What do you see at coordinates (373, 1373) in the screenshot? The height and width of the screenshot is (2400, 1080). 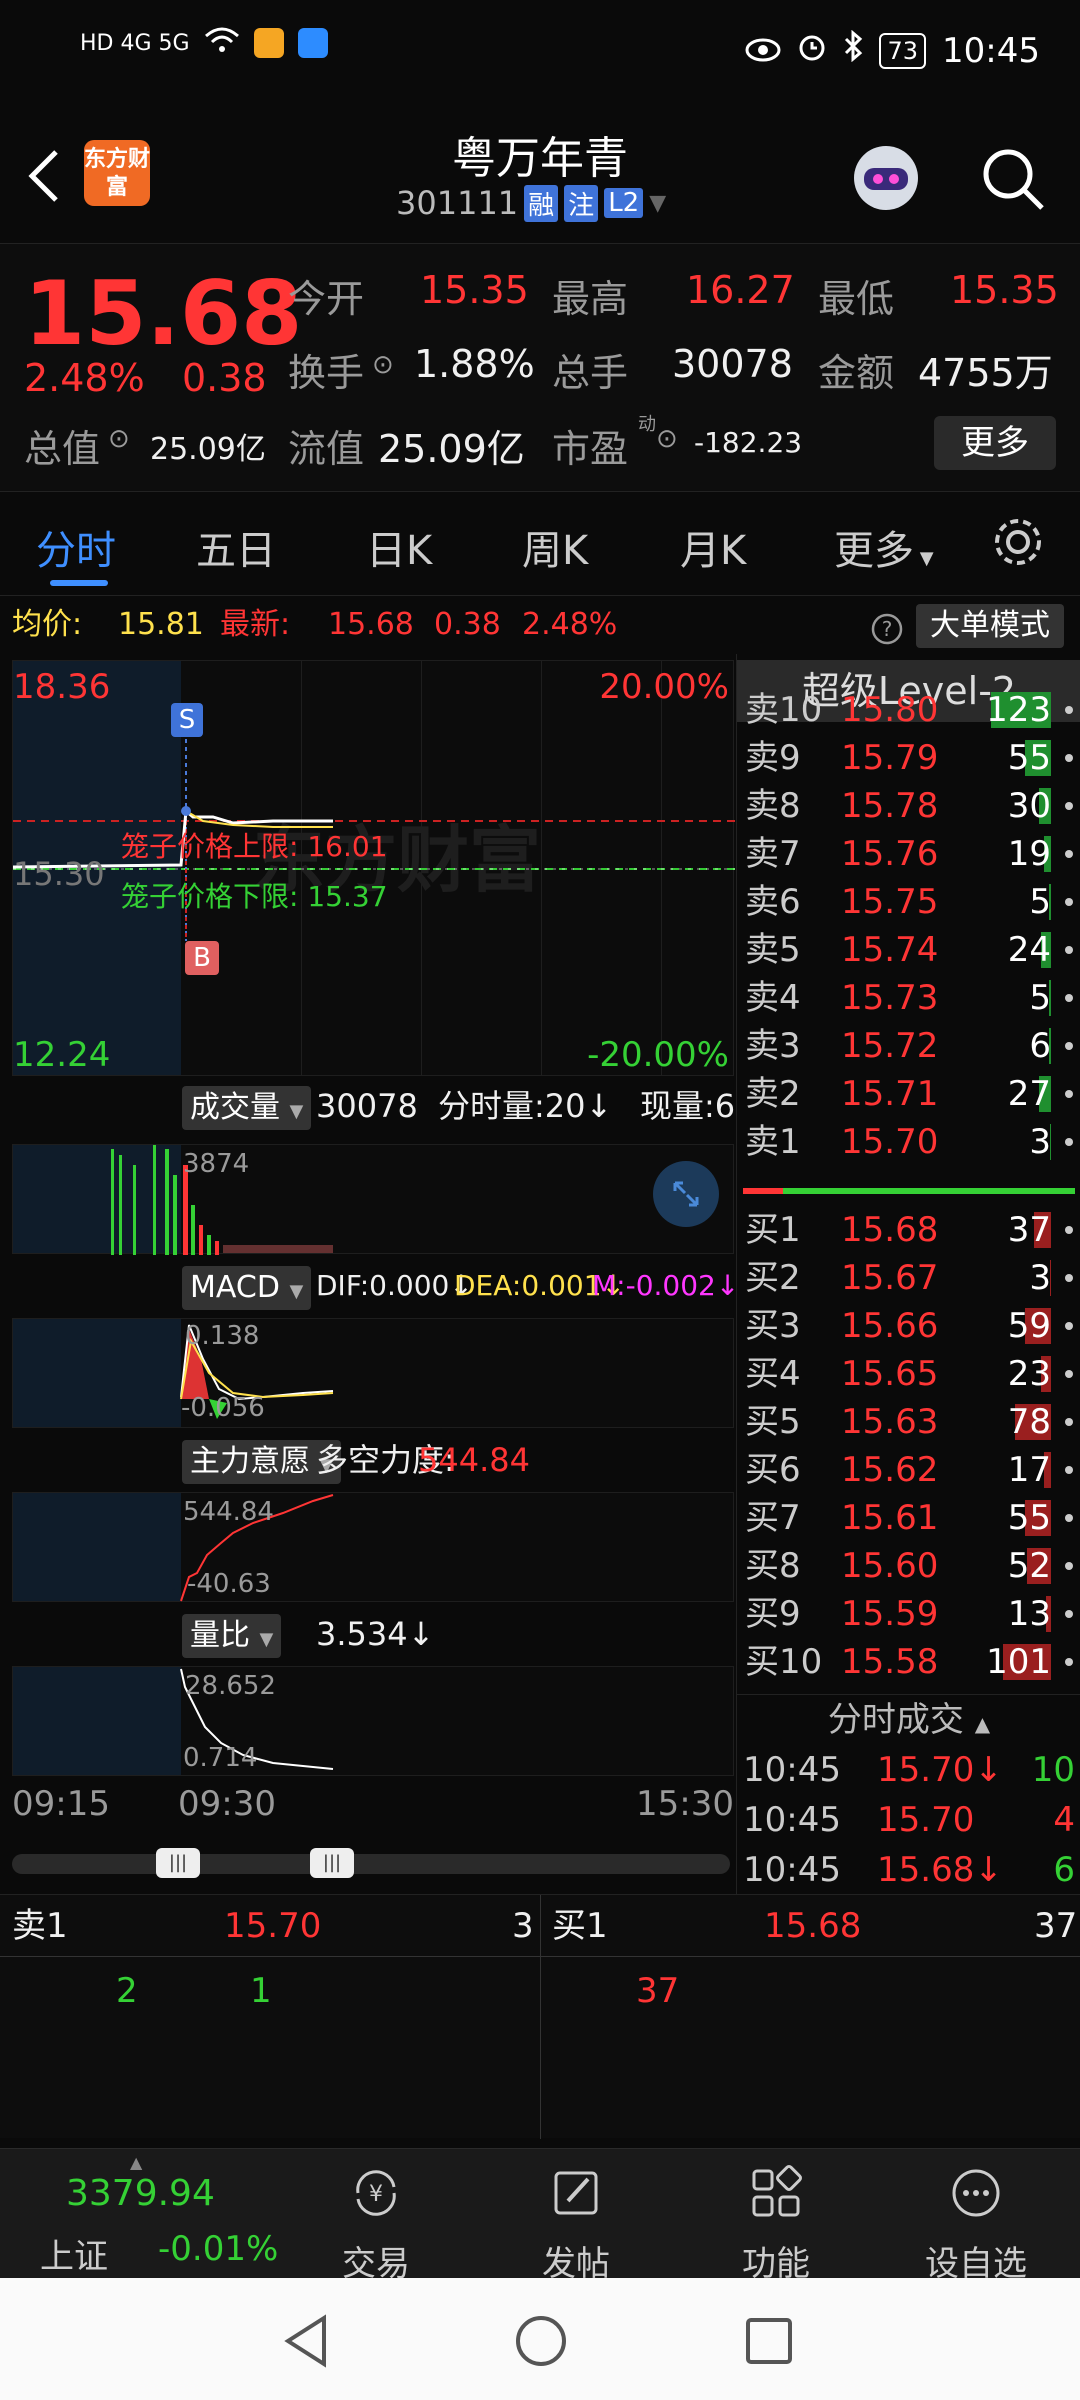 I see `macd-chart: 0.138 -0.056` at bounding box center [373, 1373].